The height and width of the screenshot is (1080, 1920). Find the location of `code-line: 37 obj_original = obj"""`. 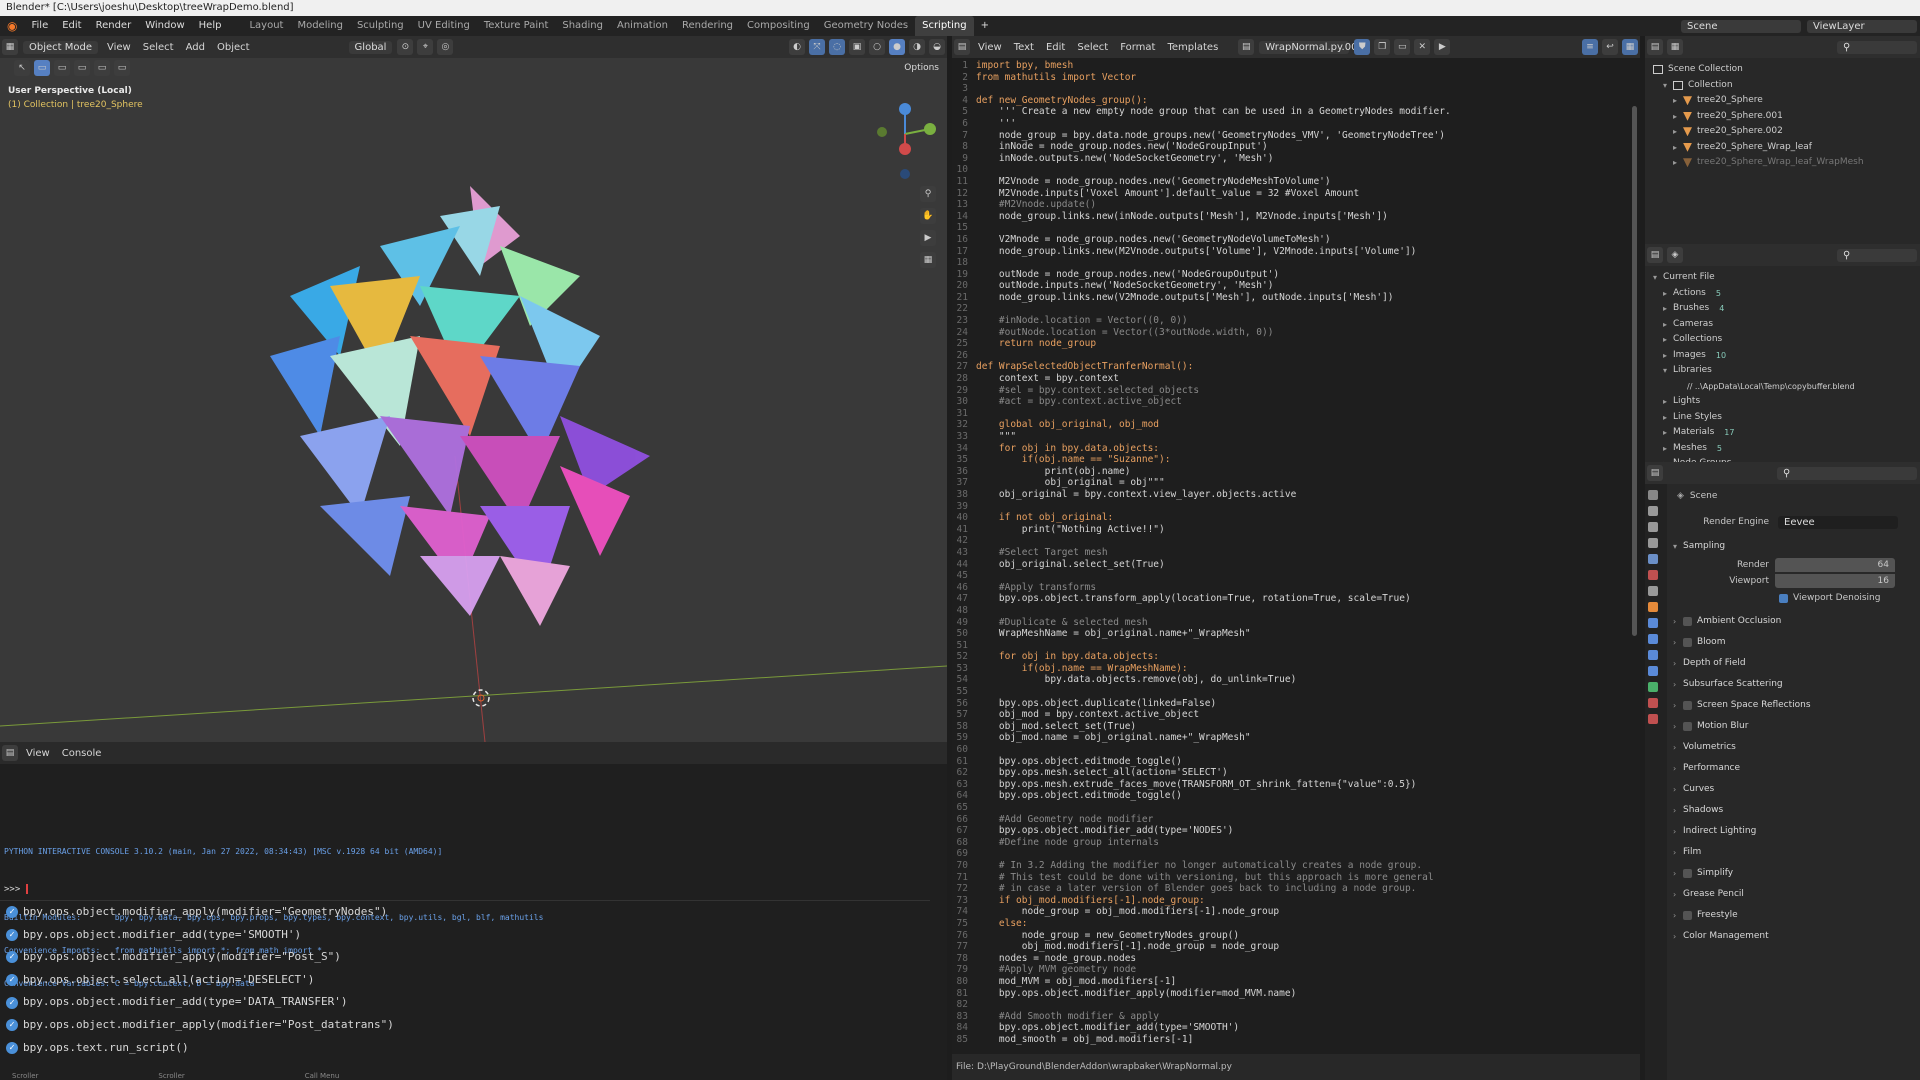

code-line: 37 obj_original = obj""" is located at coordinates (1296, 483).